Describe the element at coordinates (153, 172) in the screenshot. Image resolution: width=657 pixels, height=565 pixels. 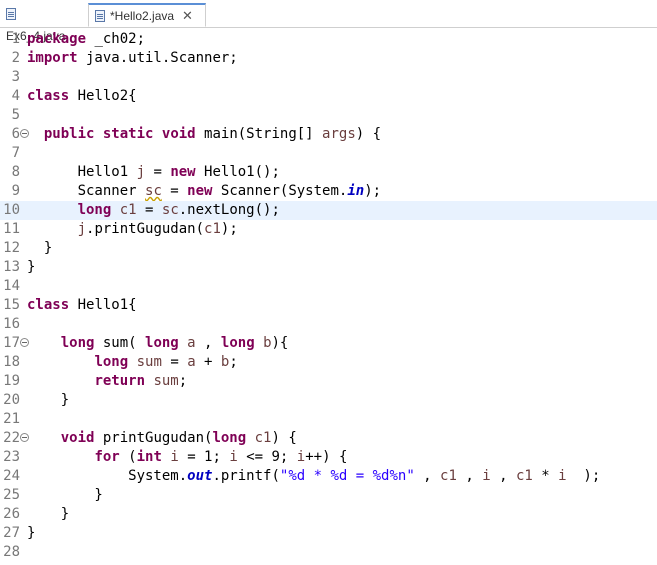
I see `code-text: Hello1 j = new Hello1();` at that location.